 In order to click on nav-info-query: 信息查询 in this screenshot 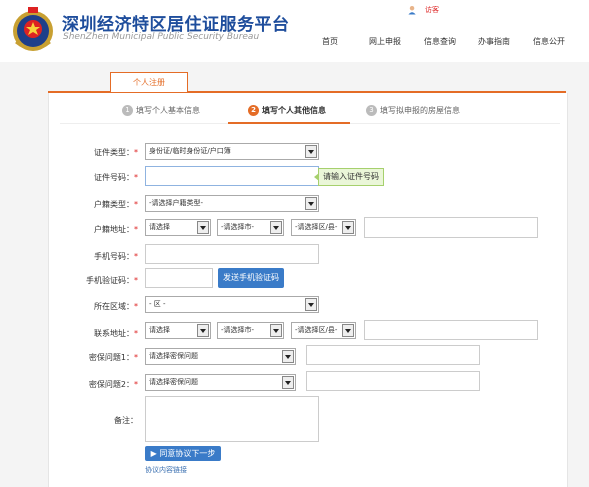, I will do `click(440, 41)`.